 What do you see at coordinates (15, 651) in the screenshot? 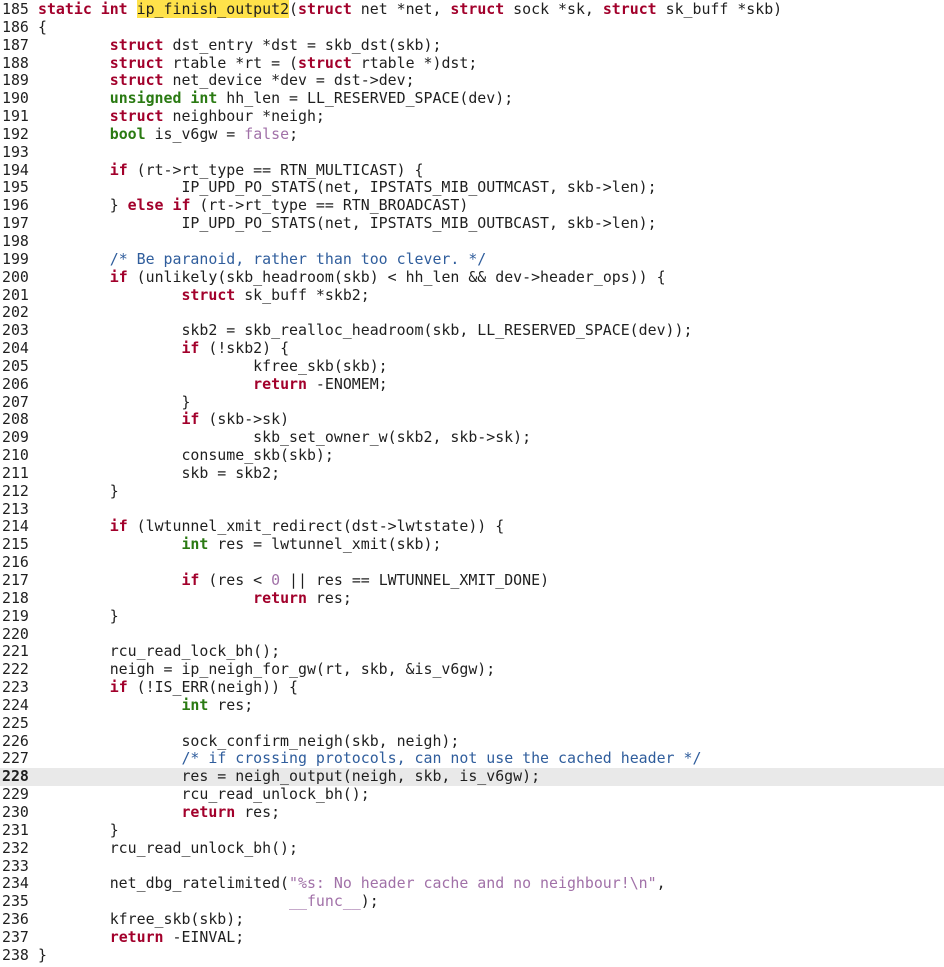
I see `line-number: 221` at bounding box center [15, 651].